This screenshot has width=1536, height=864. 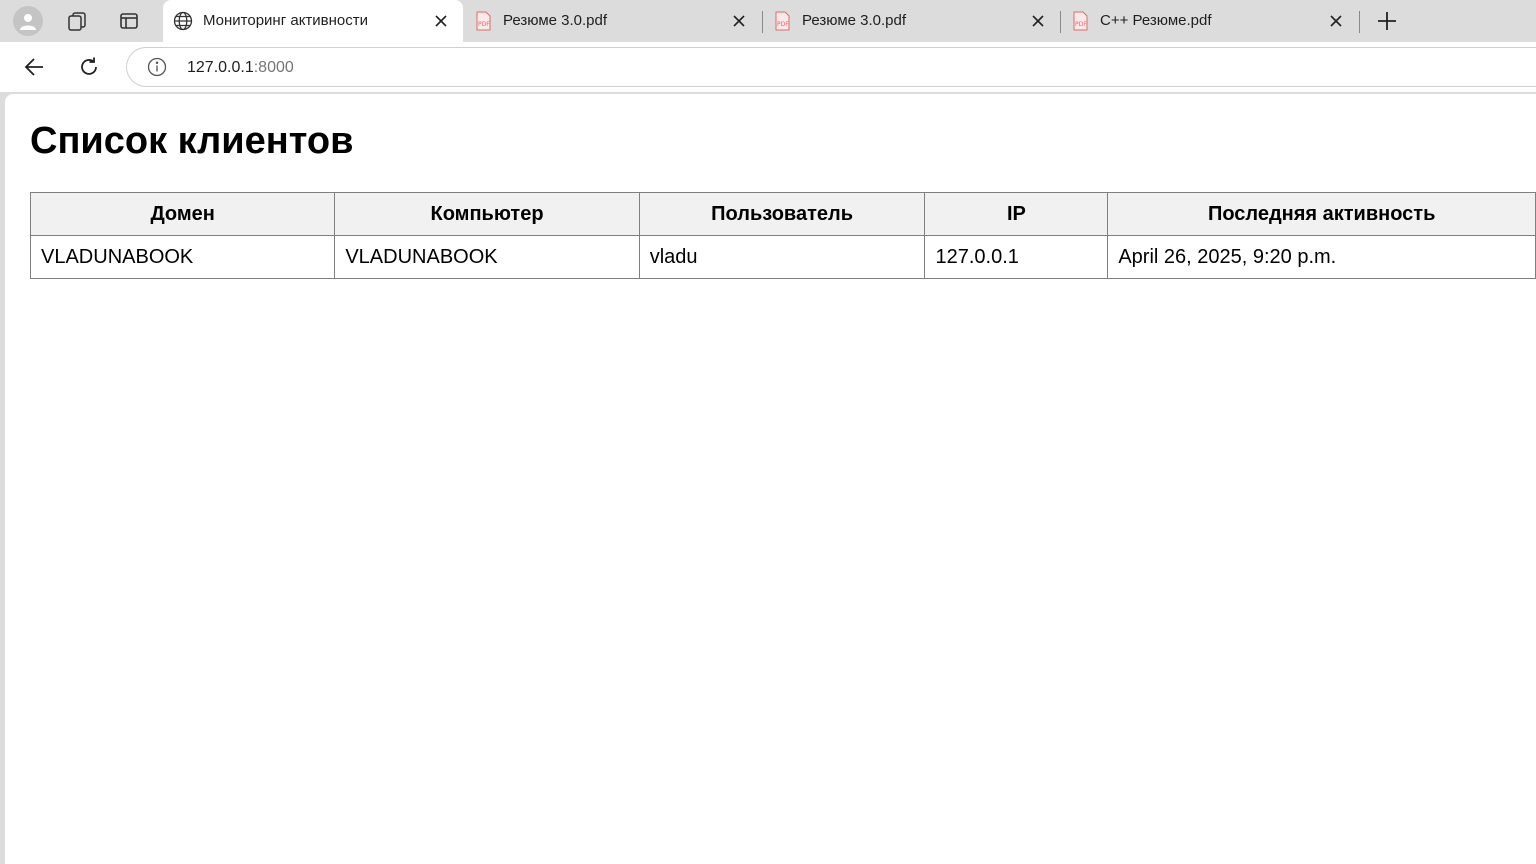 What do you see at coordinates (273, 67) in the screenshot?
I see `url-port: :8000` at bounding box center [273, 67].